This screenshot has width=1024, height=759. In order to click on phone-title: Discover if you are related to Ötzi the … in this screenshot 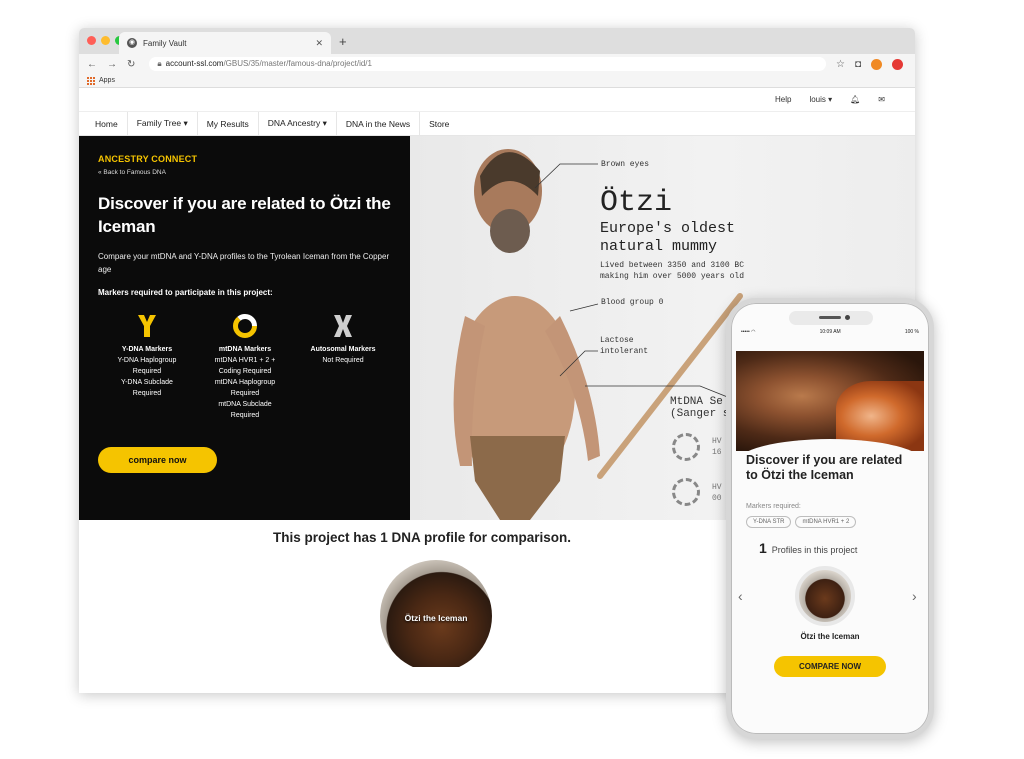, I will do `click(824, 467)`.